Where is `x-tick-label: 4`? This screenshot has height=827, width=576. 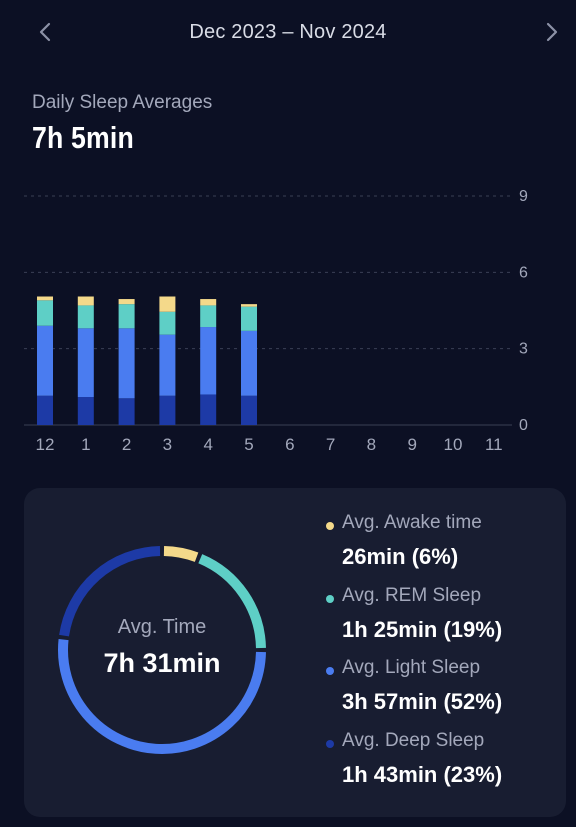 x-tick-label: 4 is located at coordinates (207, 444).